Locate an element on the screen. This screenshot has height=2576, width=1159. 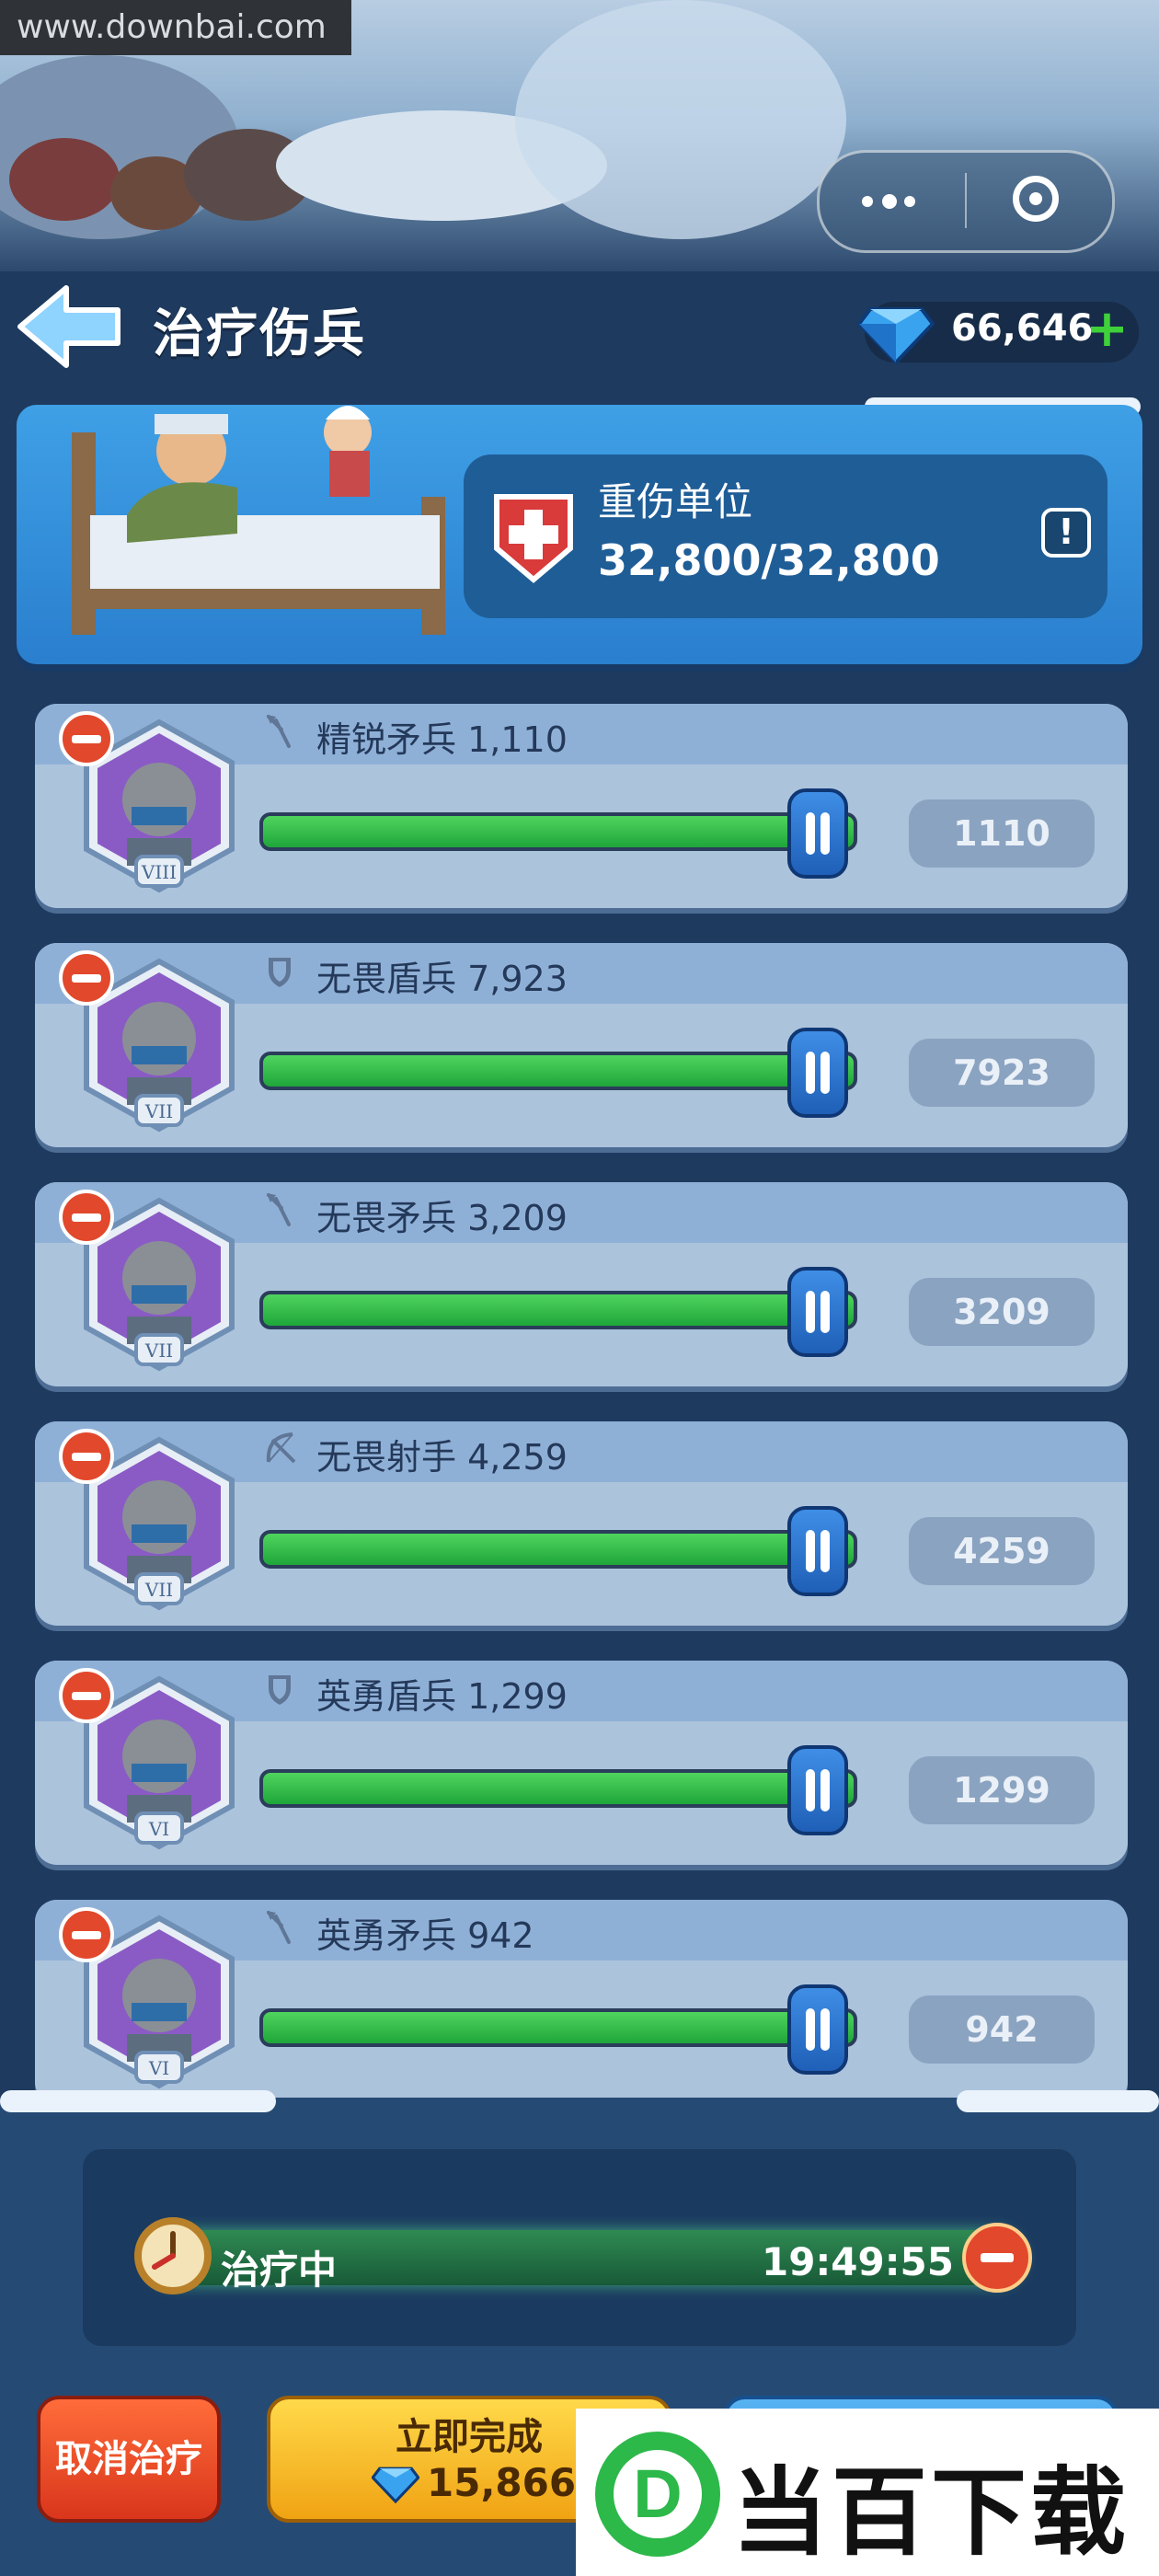
troop-quantity-input: 1110 is located at coordinates (1002, 833).